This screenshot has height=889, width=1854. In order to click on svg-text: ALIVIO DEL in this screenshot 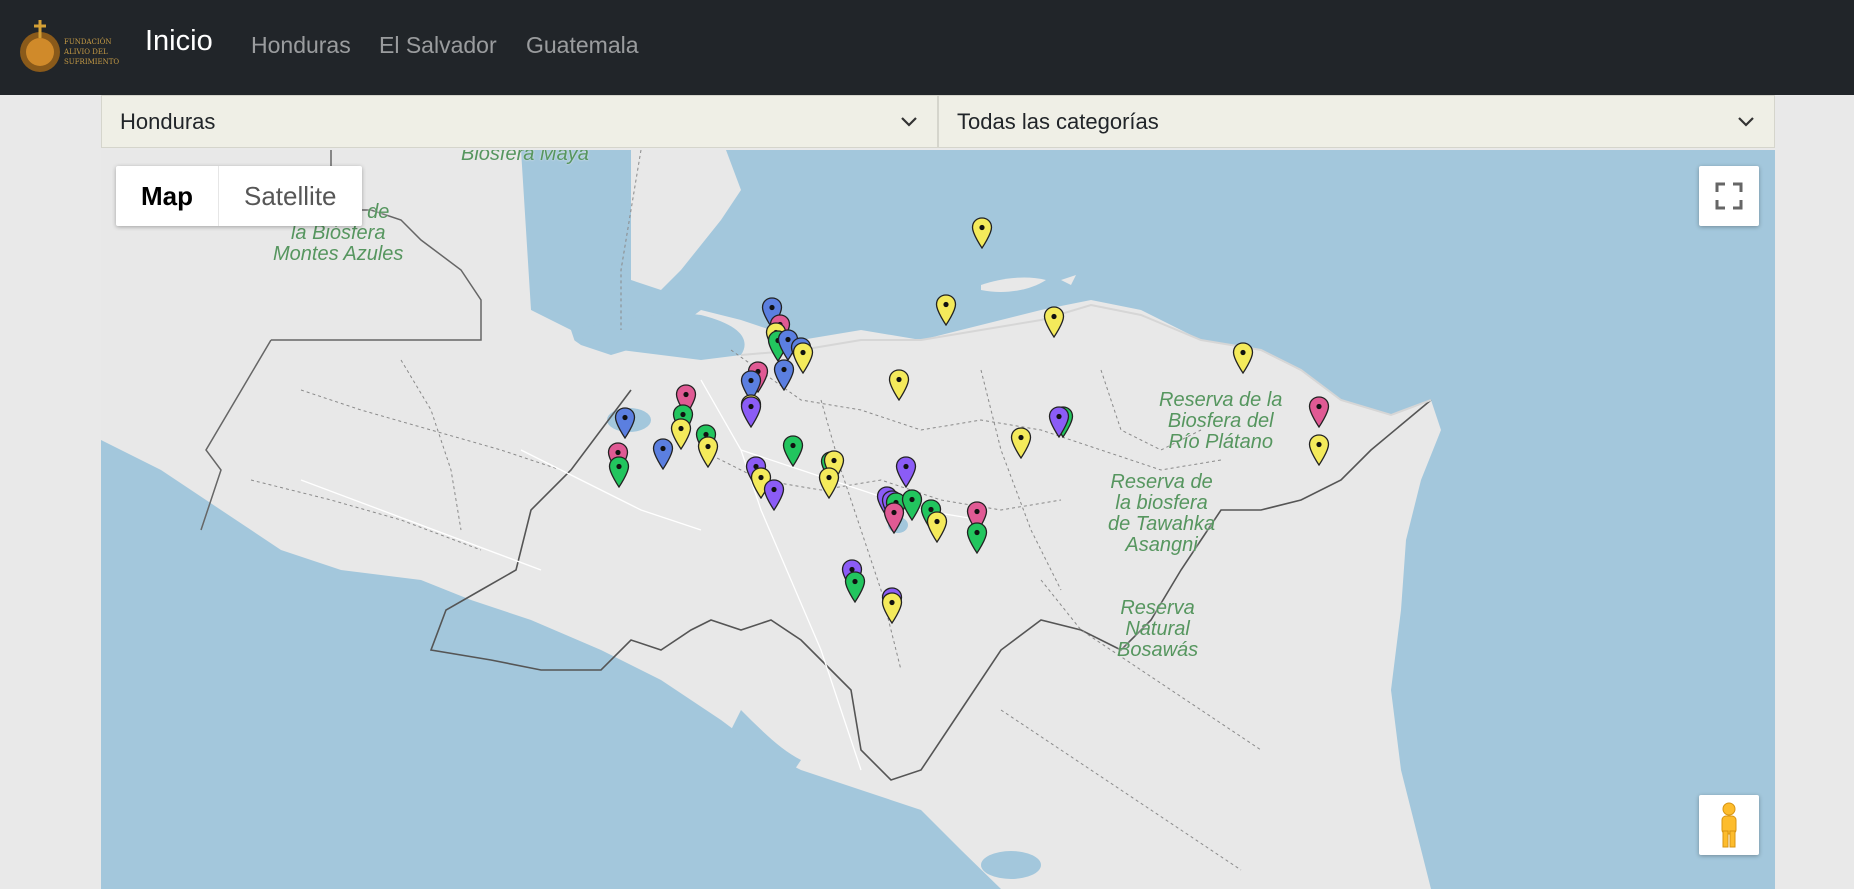, I will do `click(85, 52)`.